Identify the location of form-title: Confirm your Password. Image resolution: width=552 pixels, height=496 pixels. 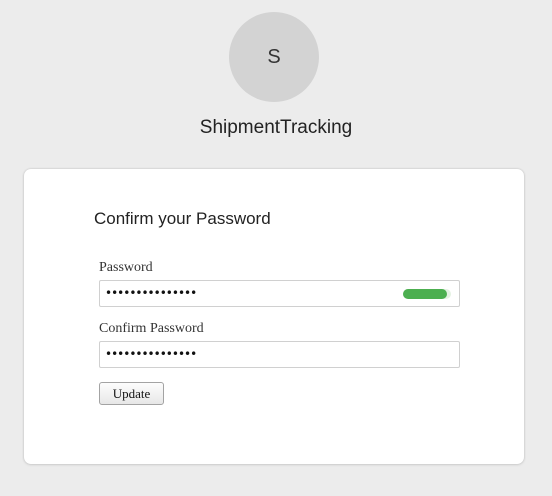
(182, 218).